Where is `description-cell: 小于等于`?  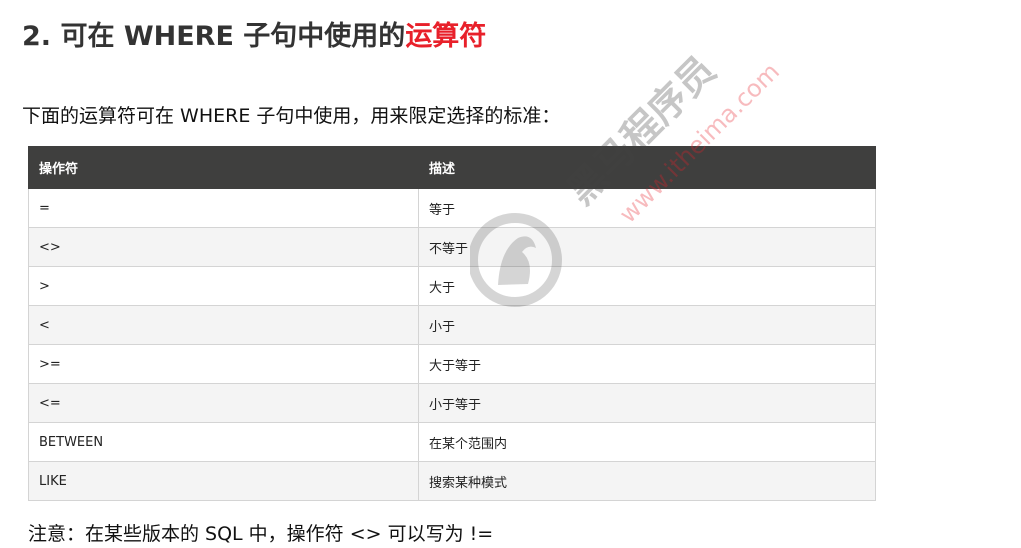 description-cell: 小于等于 is located at coordinates (647, 403).